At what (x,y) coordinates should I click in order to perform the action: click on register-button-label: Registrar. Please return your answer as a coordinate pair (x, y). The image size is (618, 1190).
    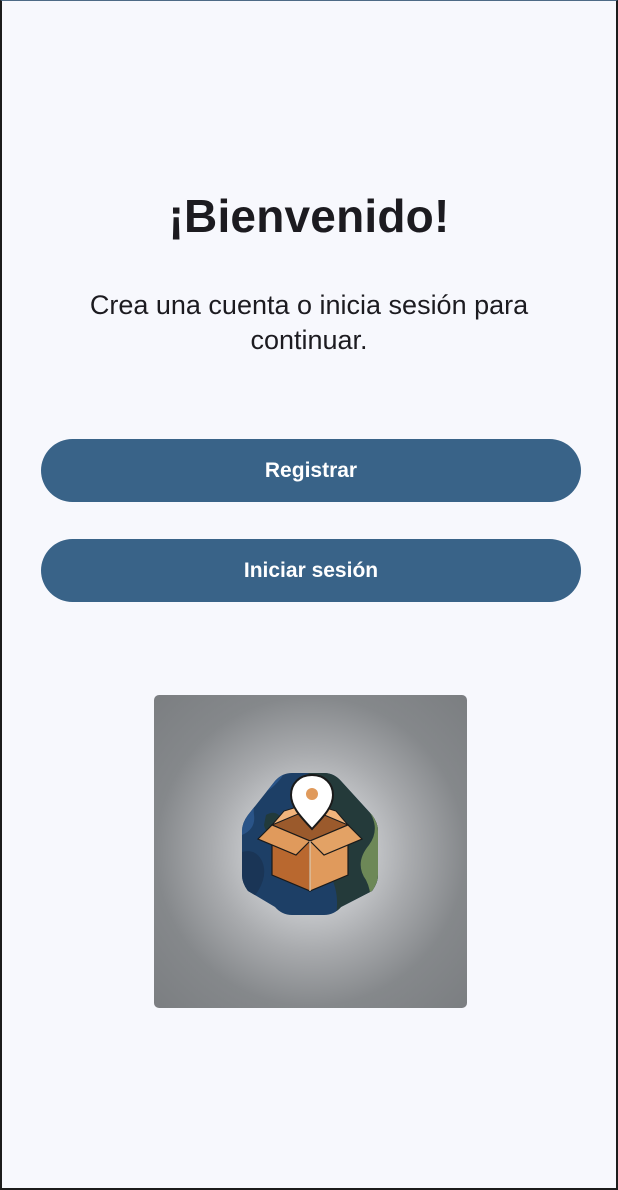
    Looking at the image, I should click on (311, 470).